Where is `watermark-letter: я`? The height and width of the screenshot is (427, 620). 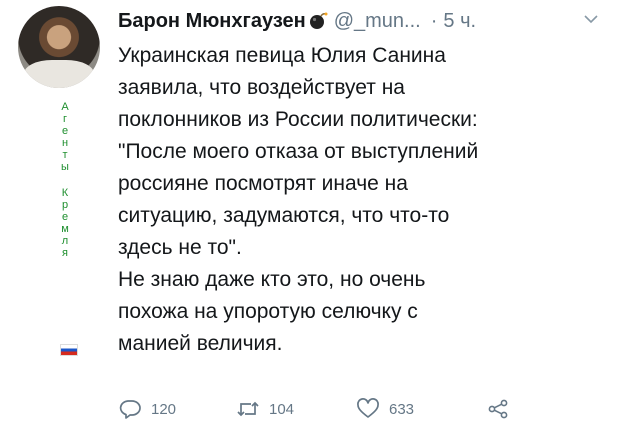
watermark-letter: я is located at coordinates (65, 253).